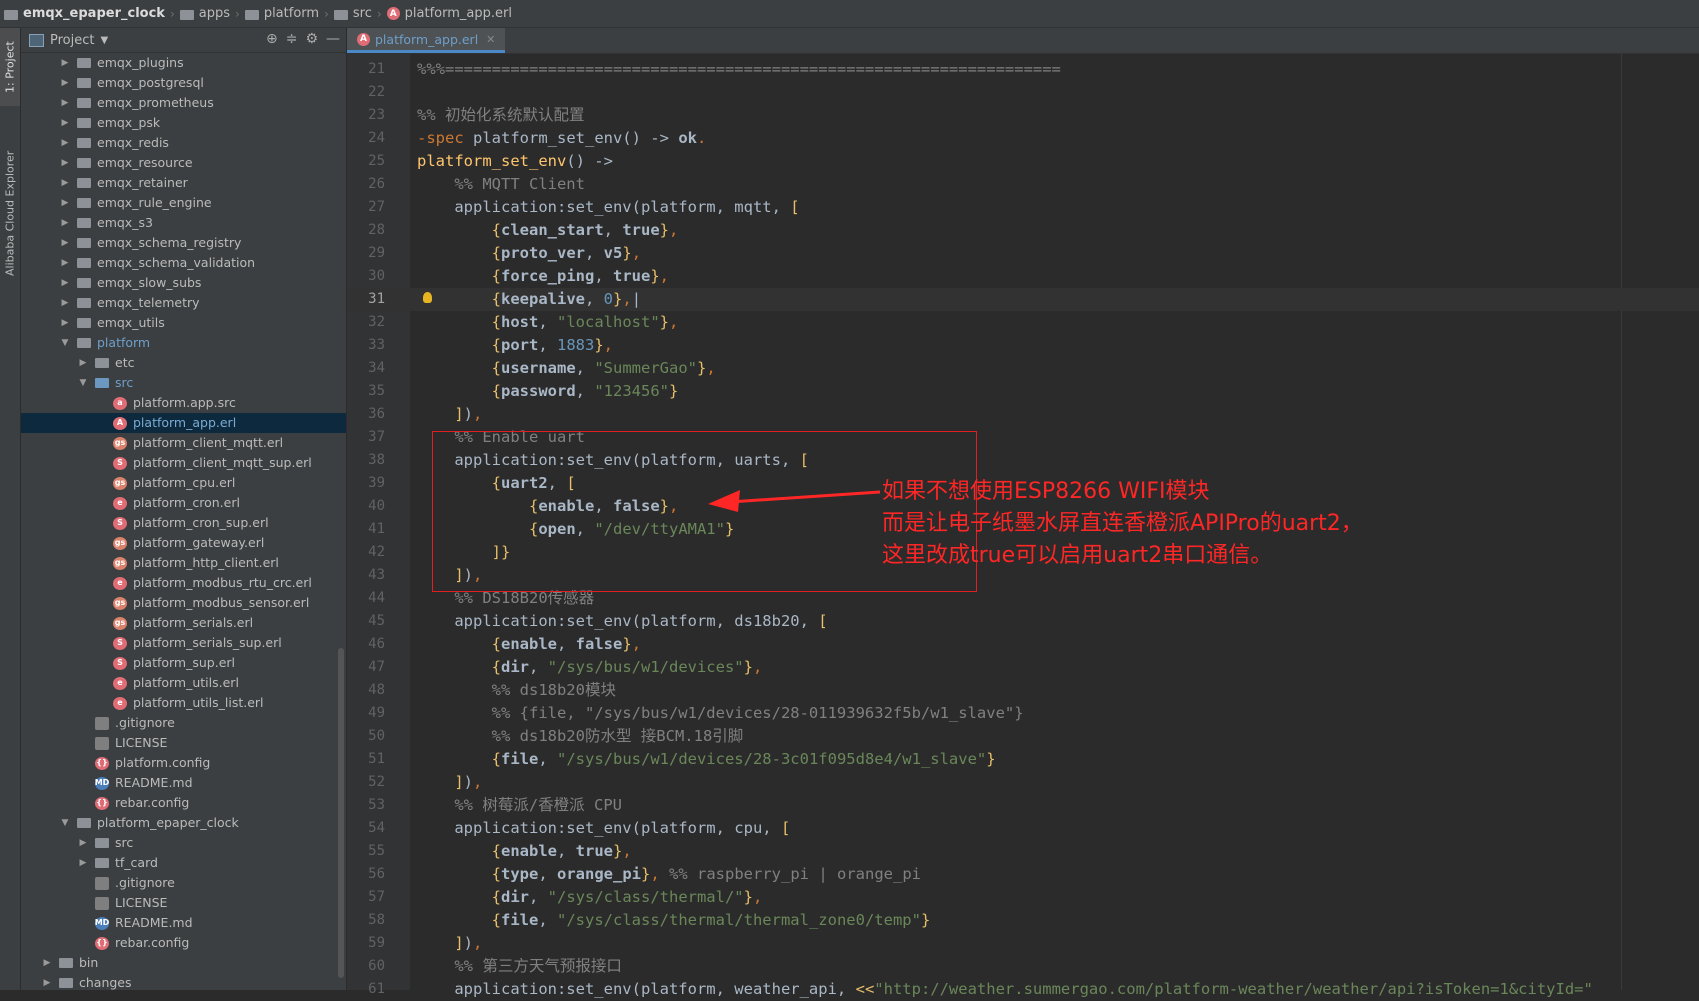 Image resolution: width=1699 pixels, height=1001 pixels. What do you see at coordinates (183, 903) in the screenshot?
I see `tree-file-item: LICENSE` at bounding box center [183, 903].